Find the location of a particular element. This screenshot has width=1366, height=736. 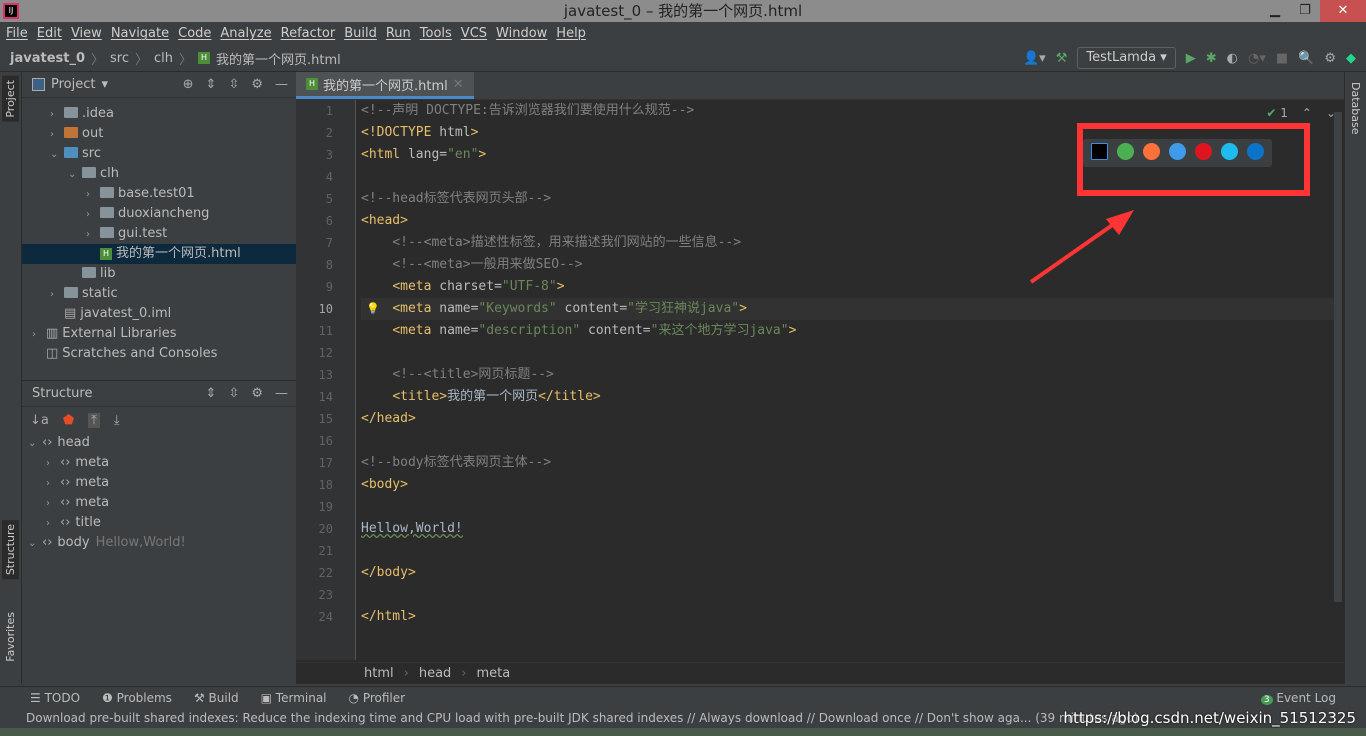

jetbrains-toolbox-icon: ◆ is located at coordinates (1351, 58).